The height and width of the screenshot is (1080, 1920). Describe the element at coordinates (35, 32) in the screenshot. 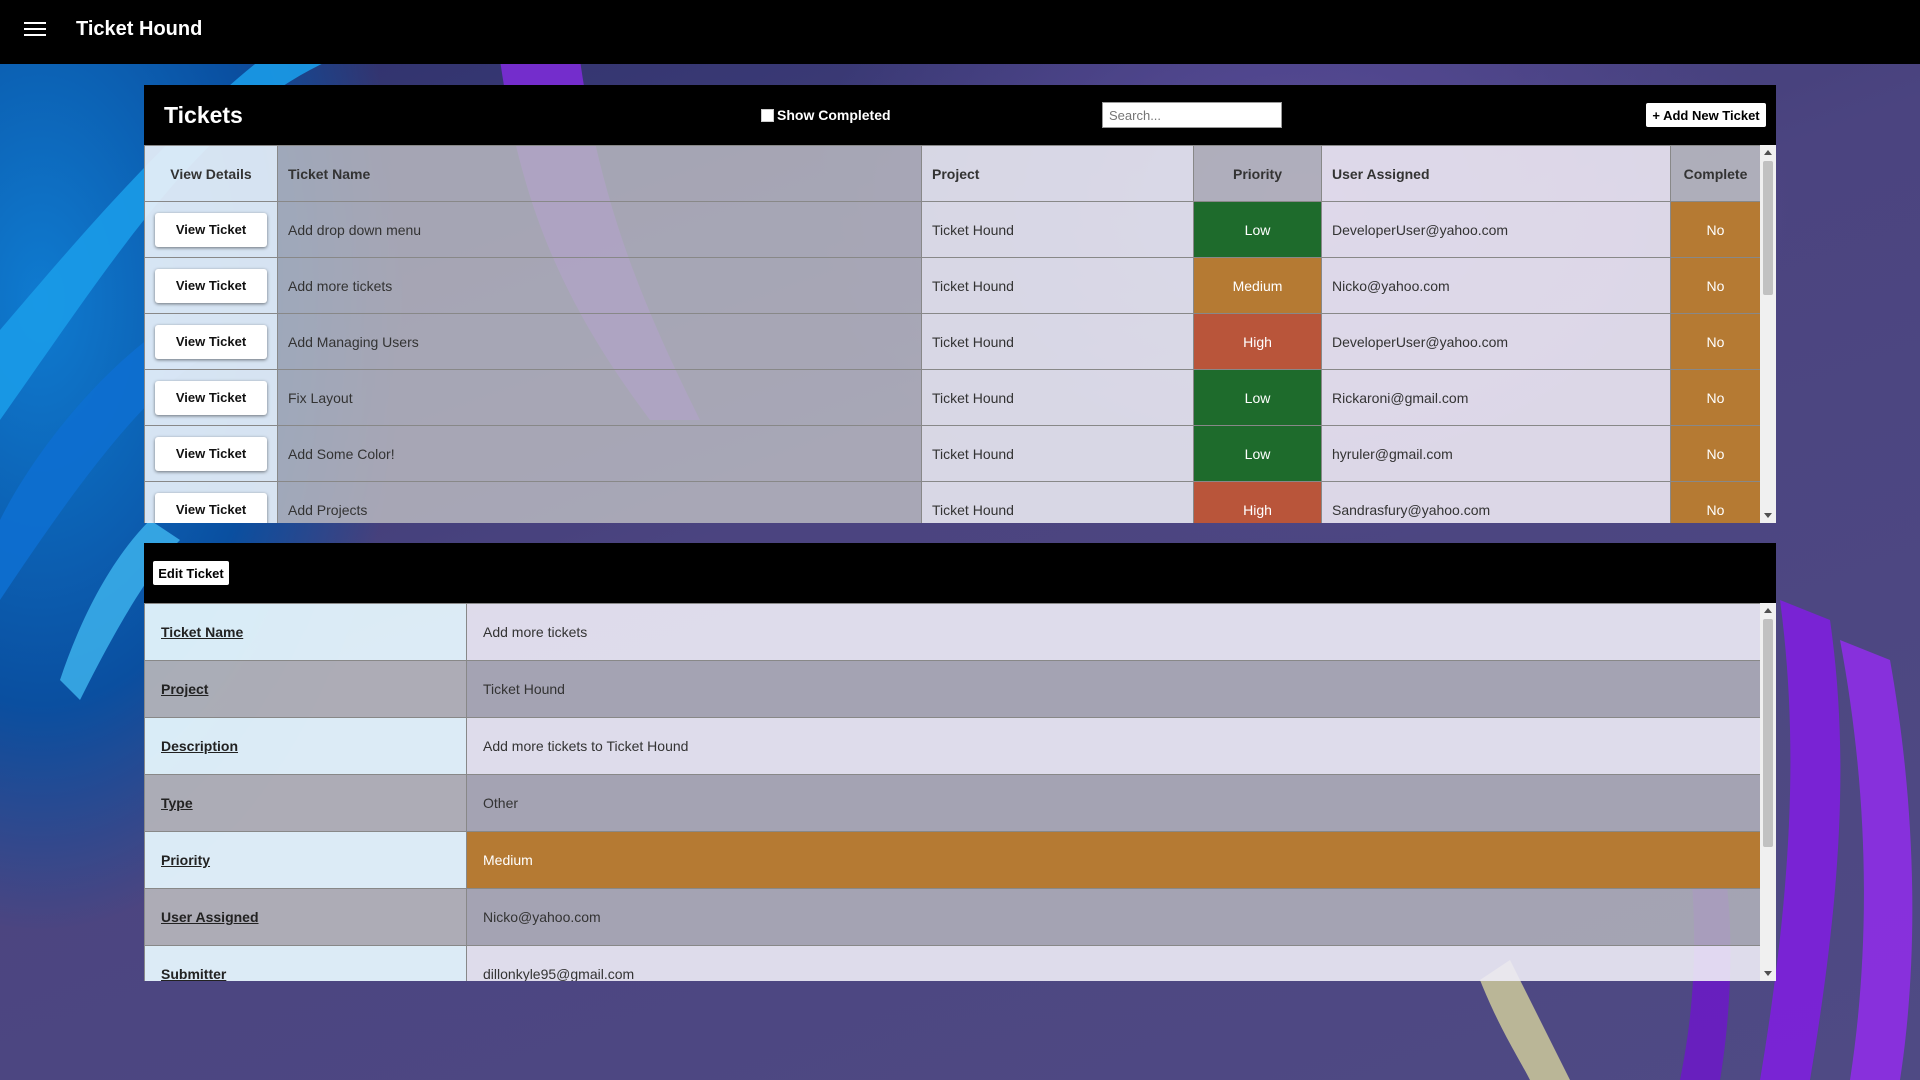

I see `hamburger-menu-icon` at that location.